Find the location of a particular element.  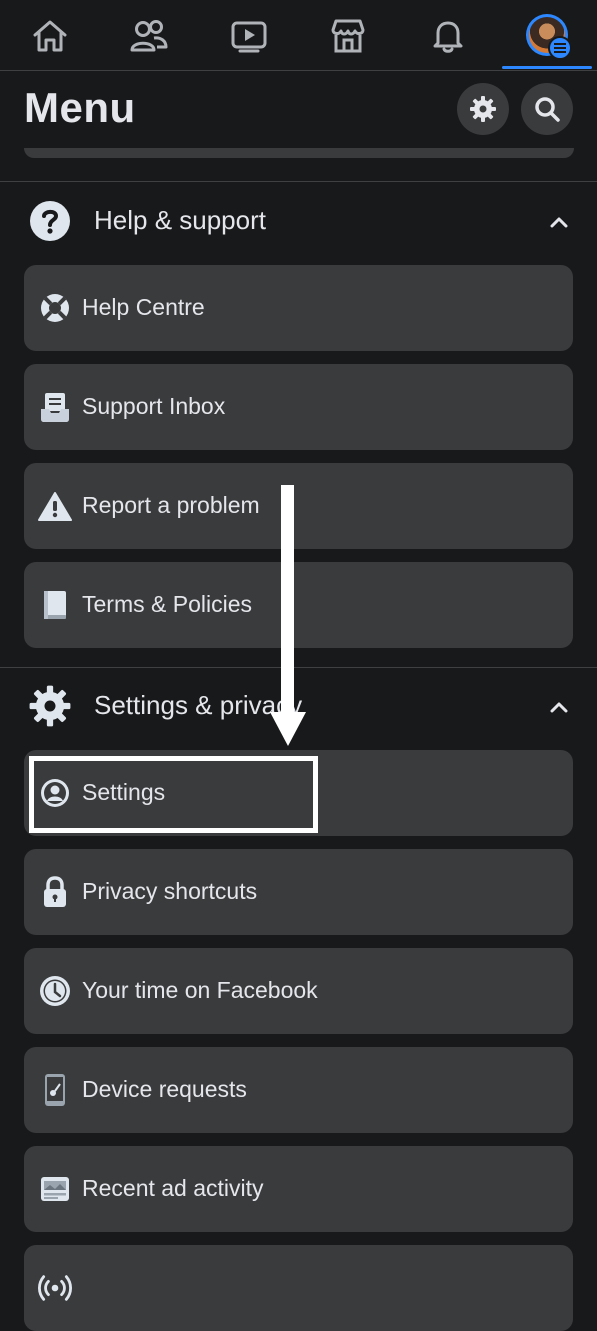

terms-policies-item: Terms & Policies is located at coordinates (298, 605).